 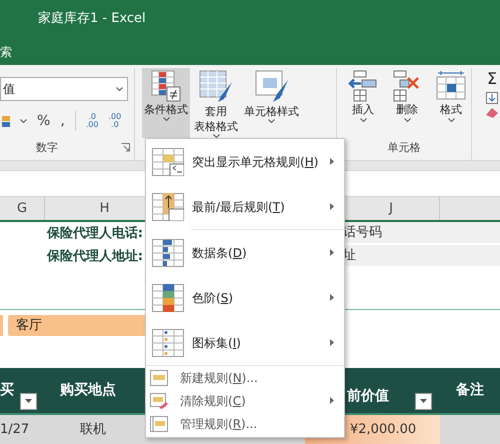 I want to click on manage-rules-icon, so click(x=159, y=424).